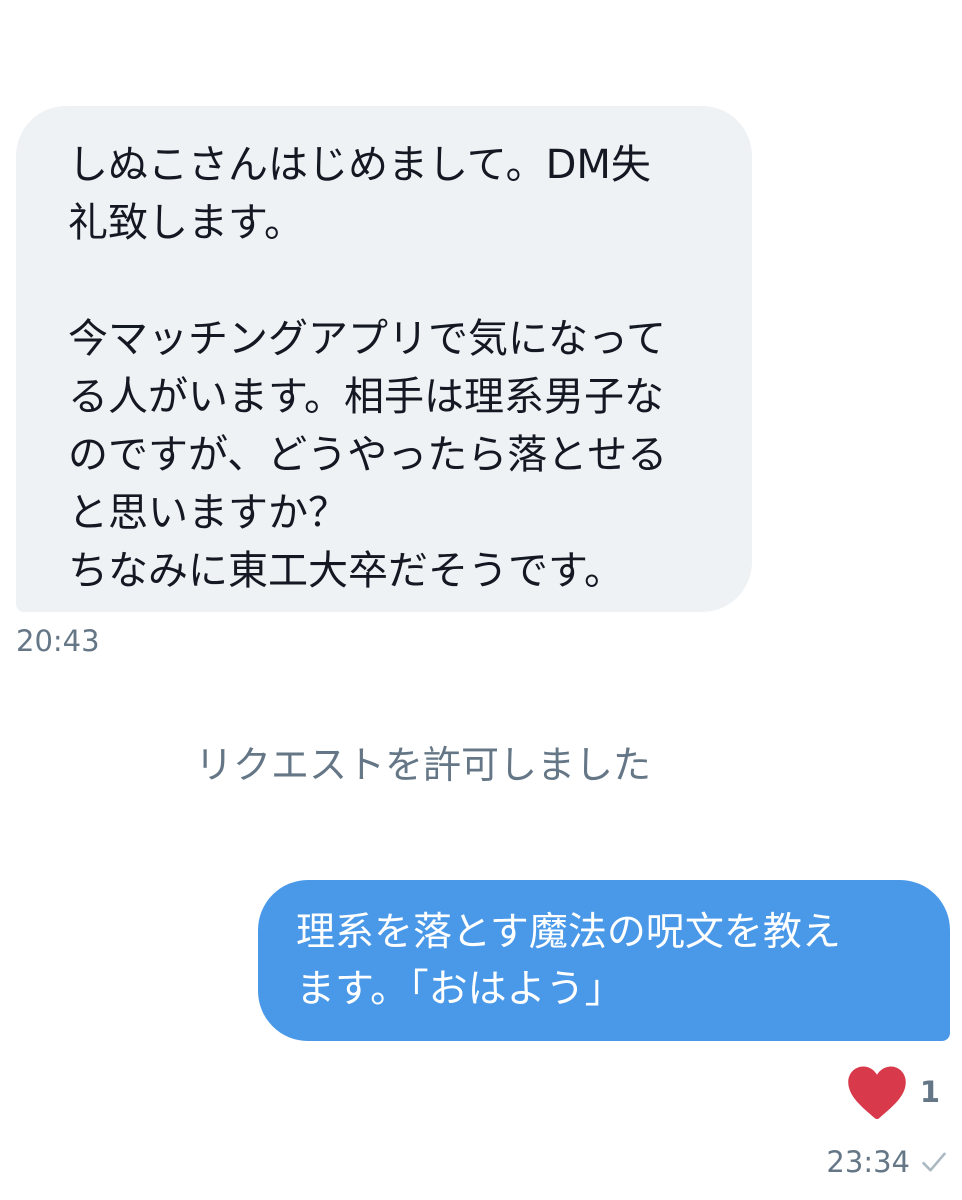 This screenshot has height=1200, width=962. Describe the element at coordinates (422, 765) in the screenshot. I see `request-accepted-notice: リクエストを許可しました` at that location.